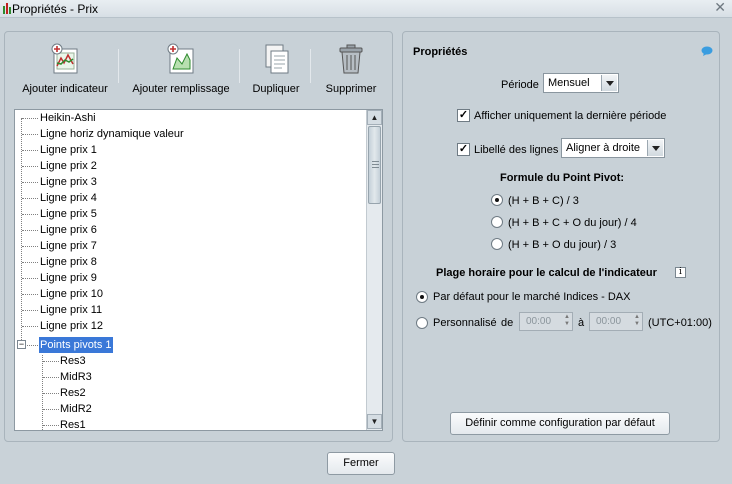 This screenshot has height=484, width=732. I want to click on tree-item-label: Ligne prix 6, so click(68, 230).